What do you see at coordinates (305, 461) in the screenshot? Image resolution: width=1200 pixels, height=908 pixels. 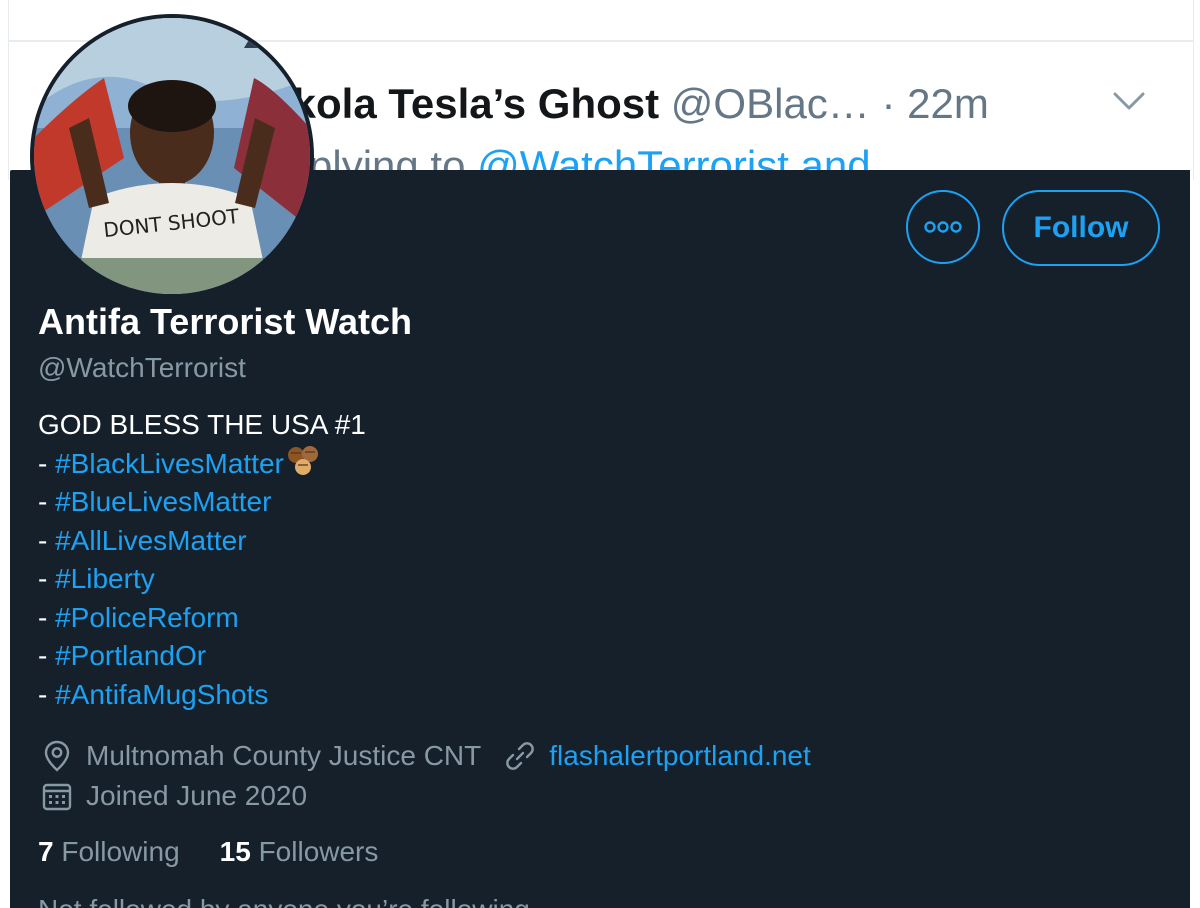 I see `raised-fists-emoji` at bounding box center [305, 461].